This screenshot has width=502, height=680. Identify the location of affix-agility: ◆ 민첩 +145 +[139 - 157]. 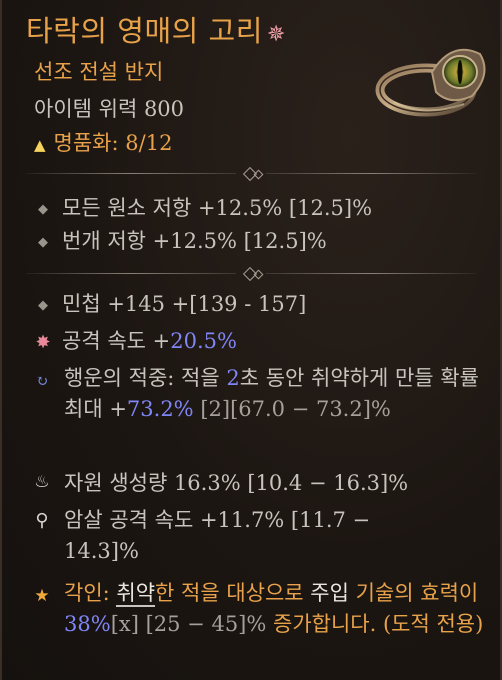
(170, 303).